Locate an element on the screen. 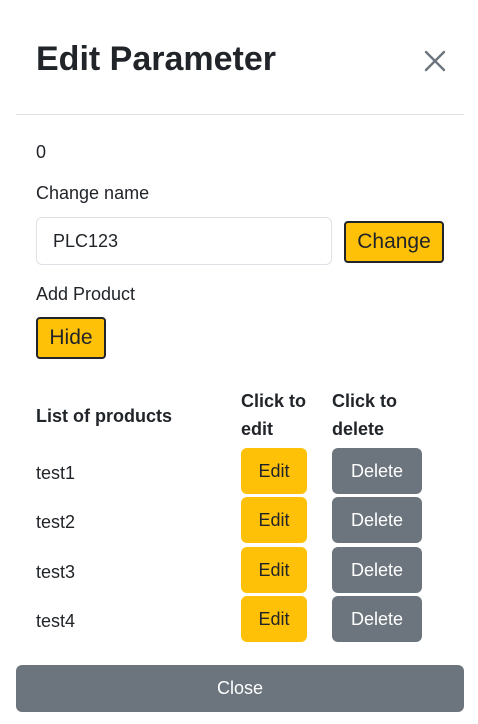 This screenshot has height=724, width=478. modal-header: Edit Parameter is located at coordinates (240, 57).